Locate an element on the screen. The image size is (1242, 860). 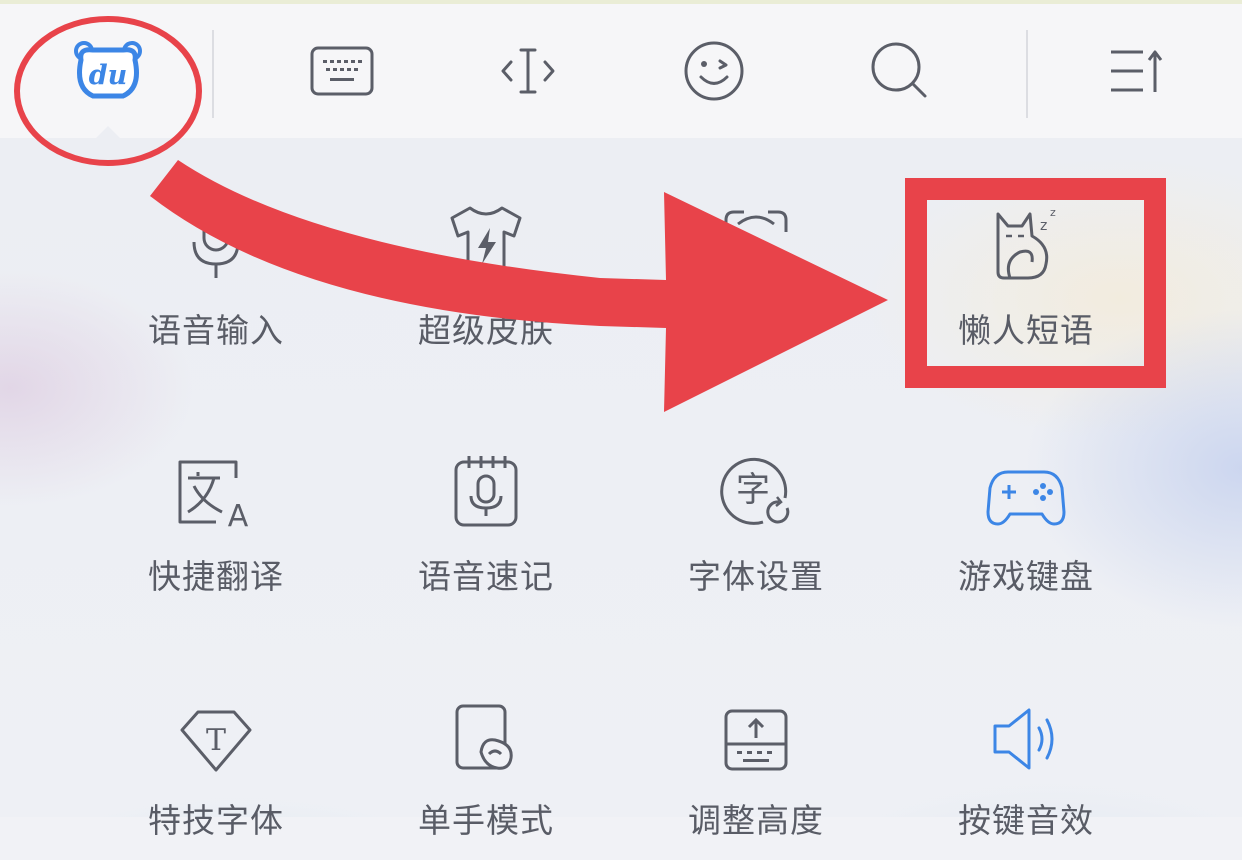
keyboard-icon is located at coordinates (342, 71).